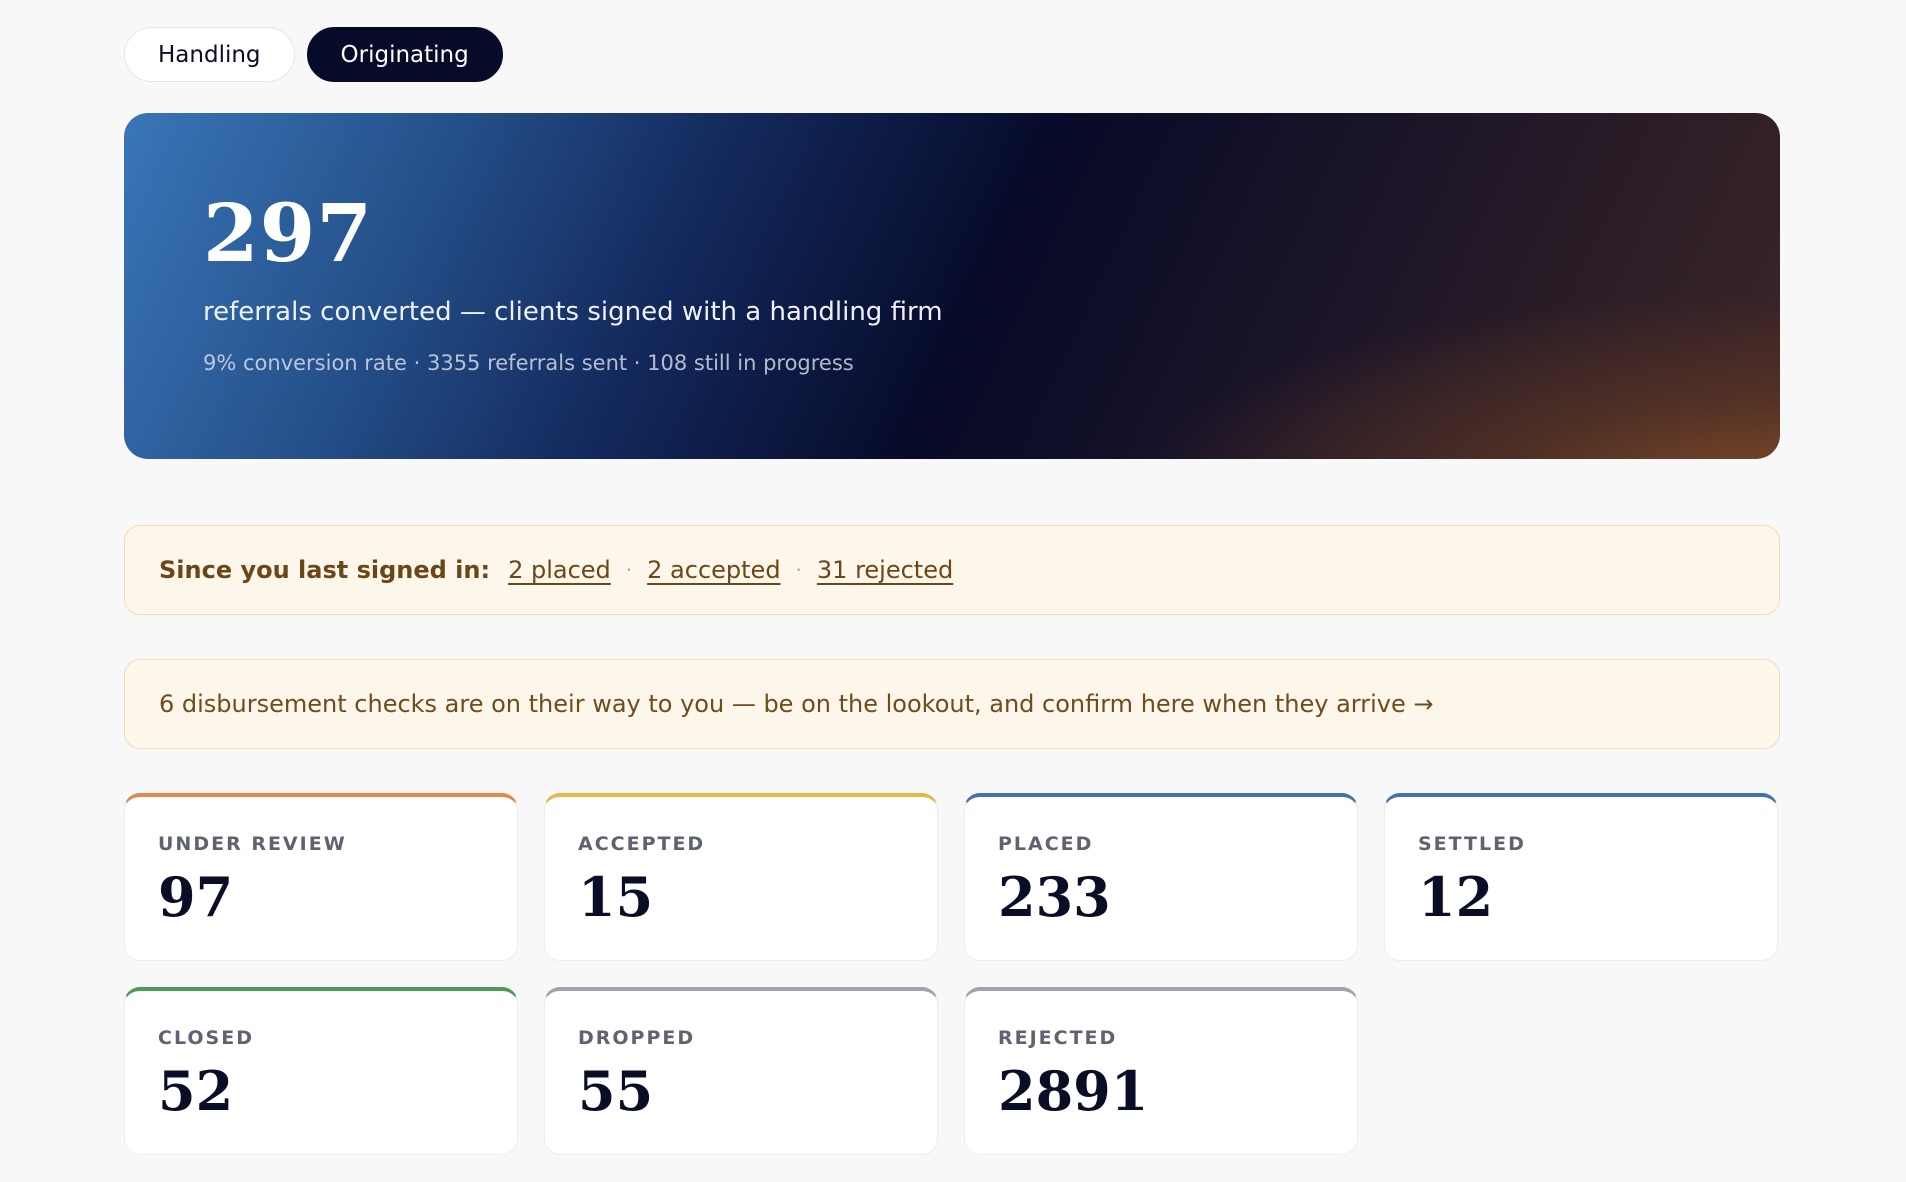 The width and height of the screenshot is (1906, 1182). I want to click on card-dropped: DROPPED 55, so click(741, 1071).